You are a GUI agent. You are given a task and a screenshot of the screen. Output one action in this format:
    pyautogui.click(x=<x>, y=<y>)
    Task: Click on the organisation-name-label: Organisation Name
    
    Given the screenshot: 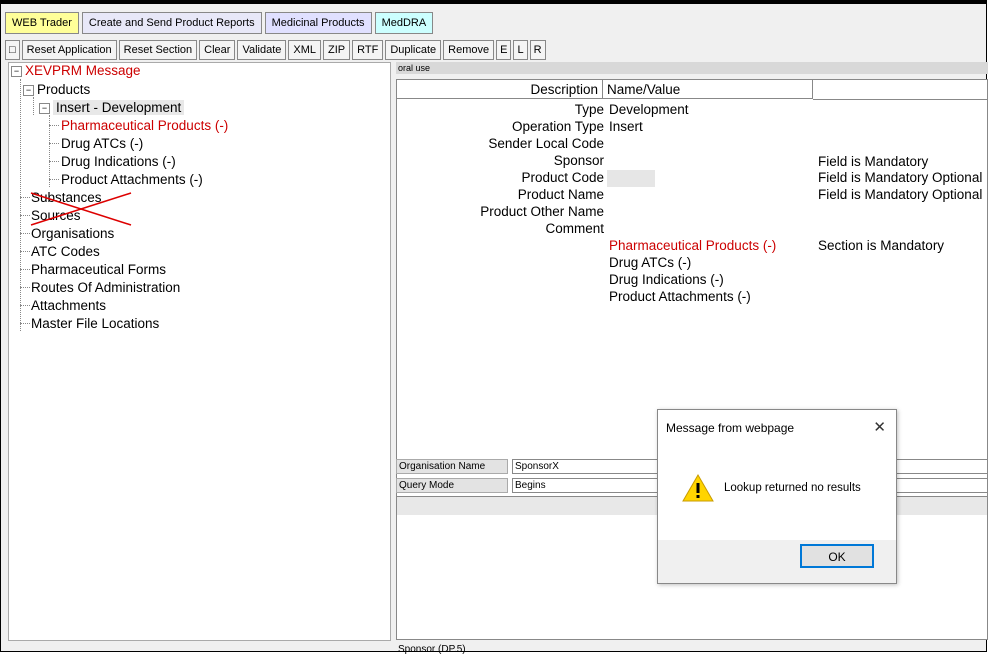 What is the action you would take?
    pyautogui.click(x=452, y=466)
    